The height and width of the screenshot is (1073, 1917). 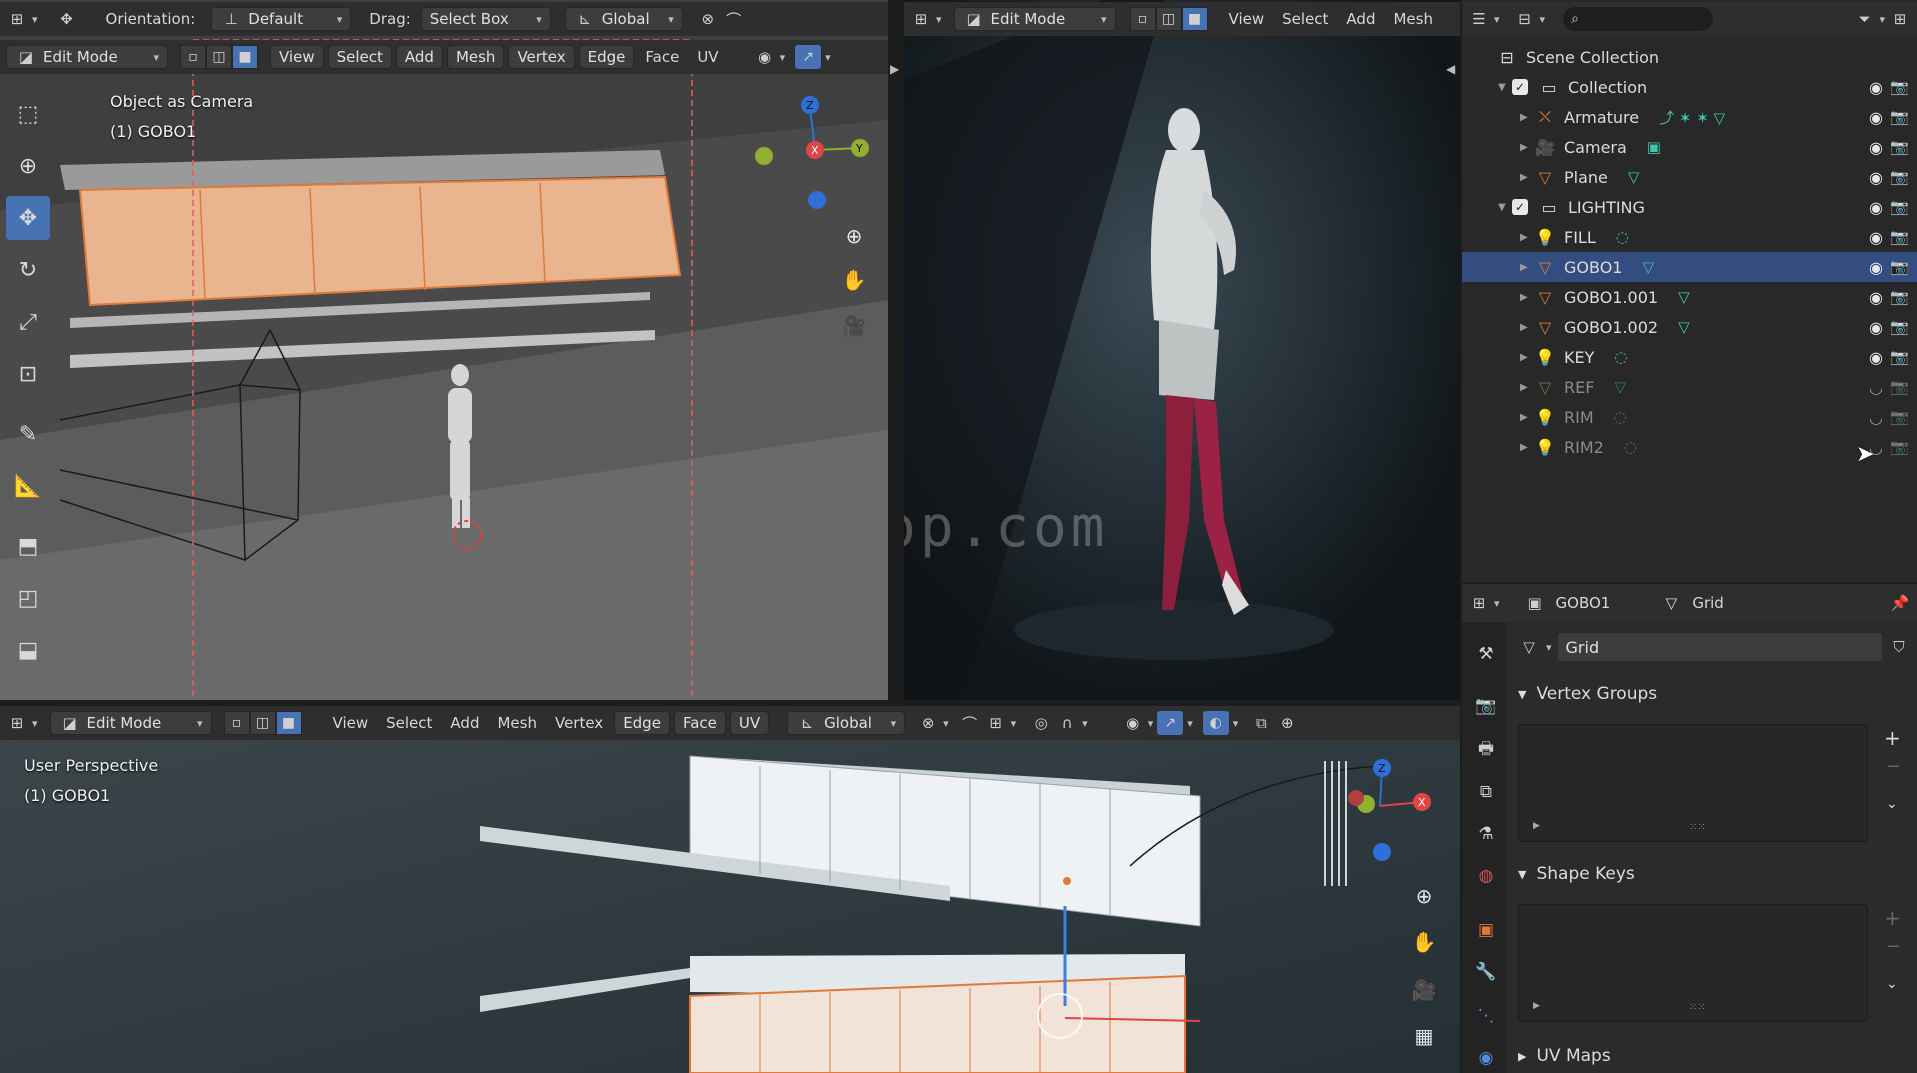 I want to click on snap-increment-icon: ⊞, so click(x=996, y=723).